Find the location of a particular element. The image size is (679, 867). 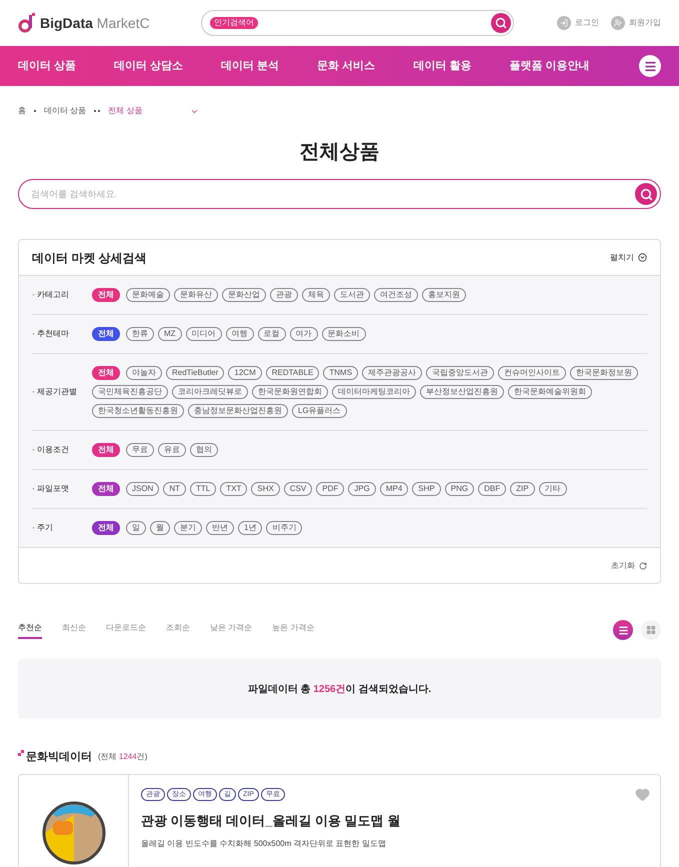

filter-chip: 문화산업 is located at coordinates (244, 295).